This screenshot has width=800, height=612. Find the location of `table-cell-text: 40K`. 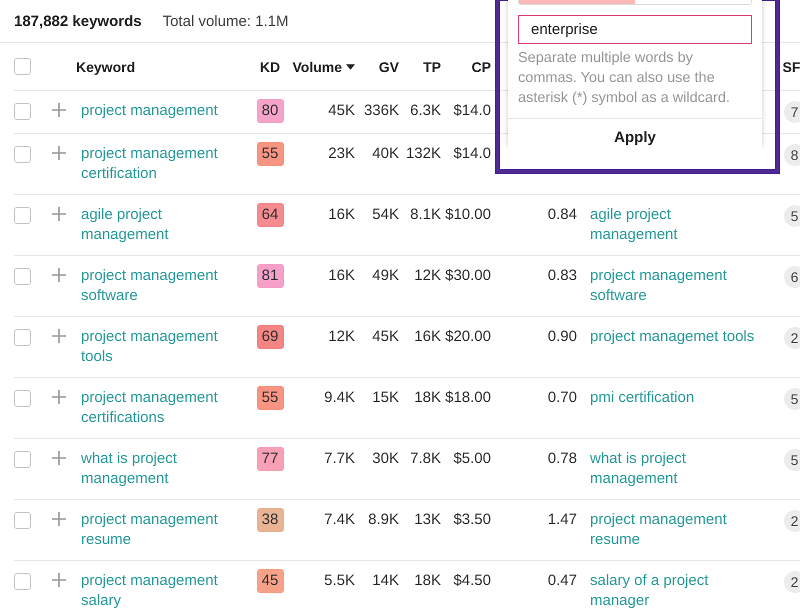

table-cell-text: 40K is located at coordinates (385, 154).